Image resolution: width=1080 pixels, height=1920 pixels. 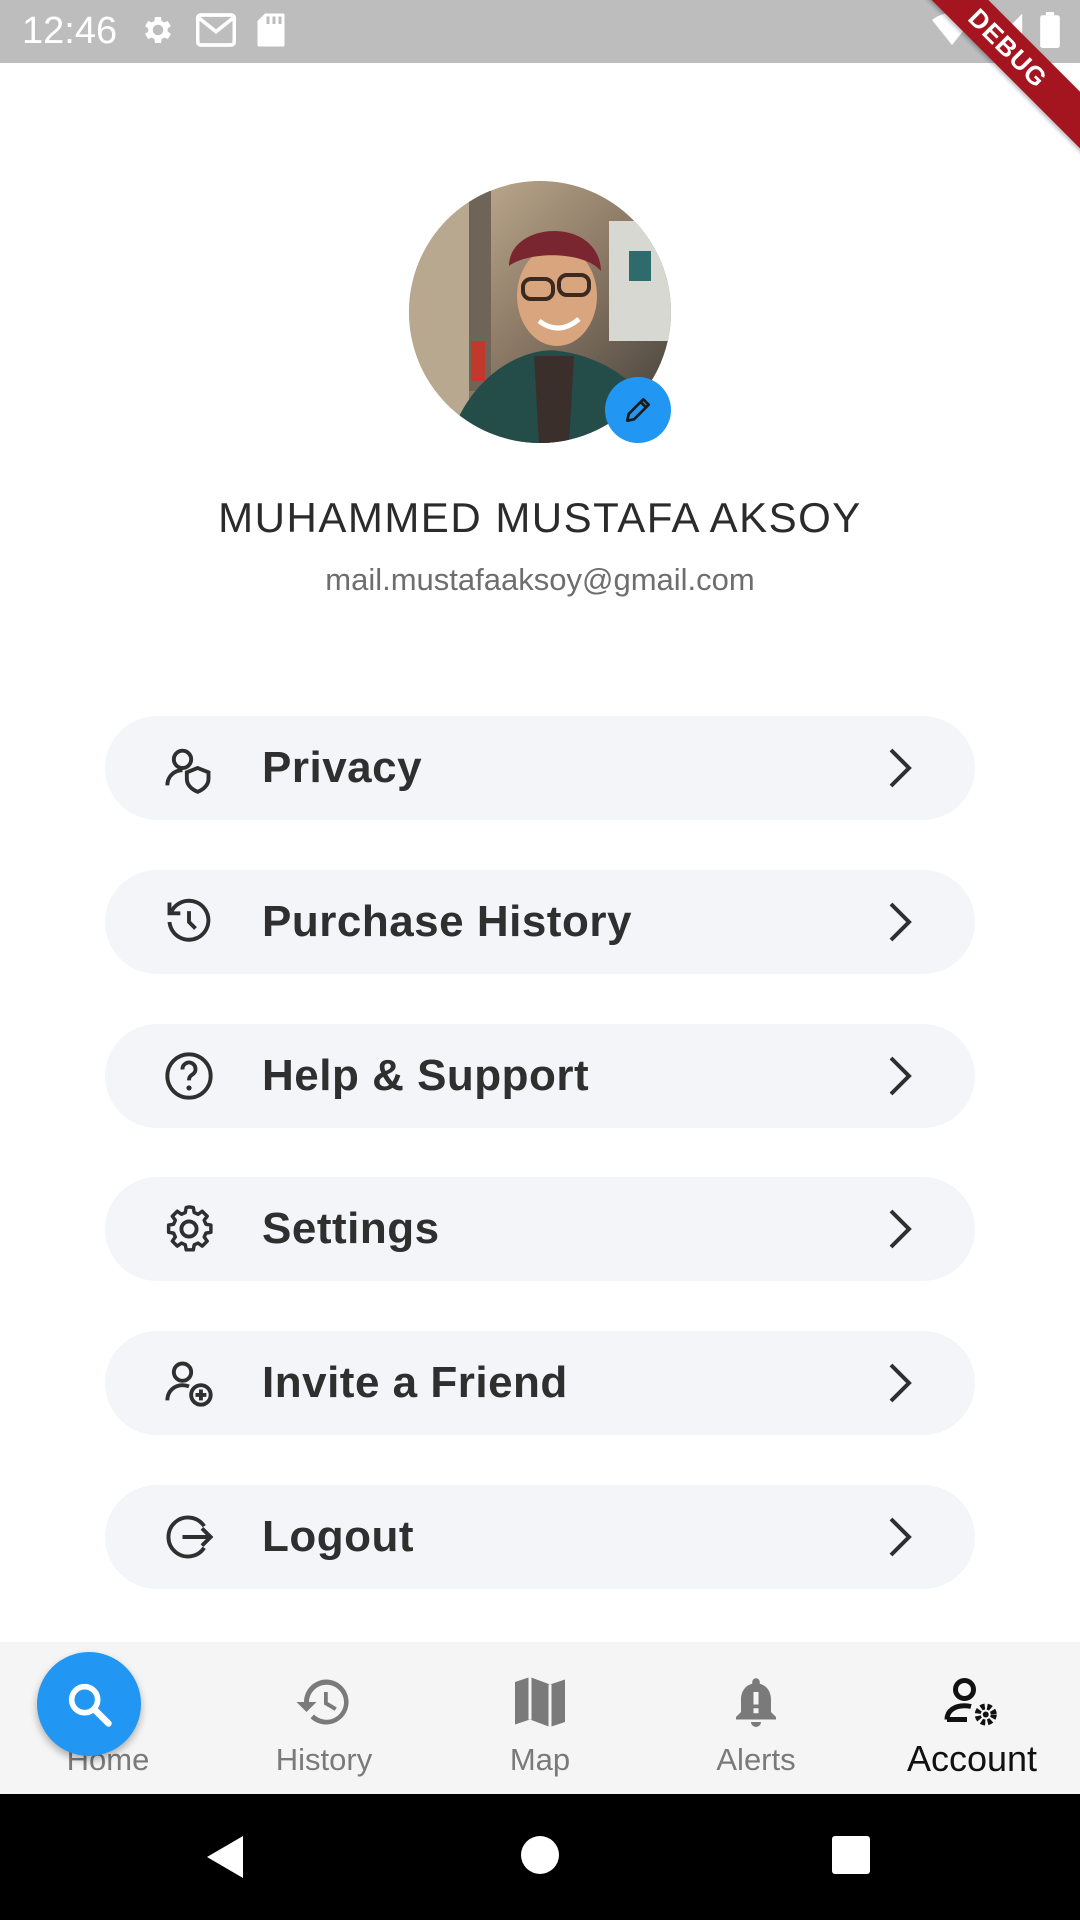 I want to click on menu-item-settings: Settings, so click(x=540, y=1229).